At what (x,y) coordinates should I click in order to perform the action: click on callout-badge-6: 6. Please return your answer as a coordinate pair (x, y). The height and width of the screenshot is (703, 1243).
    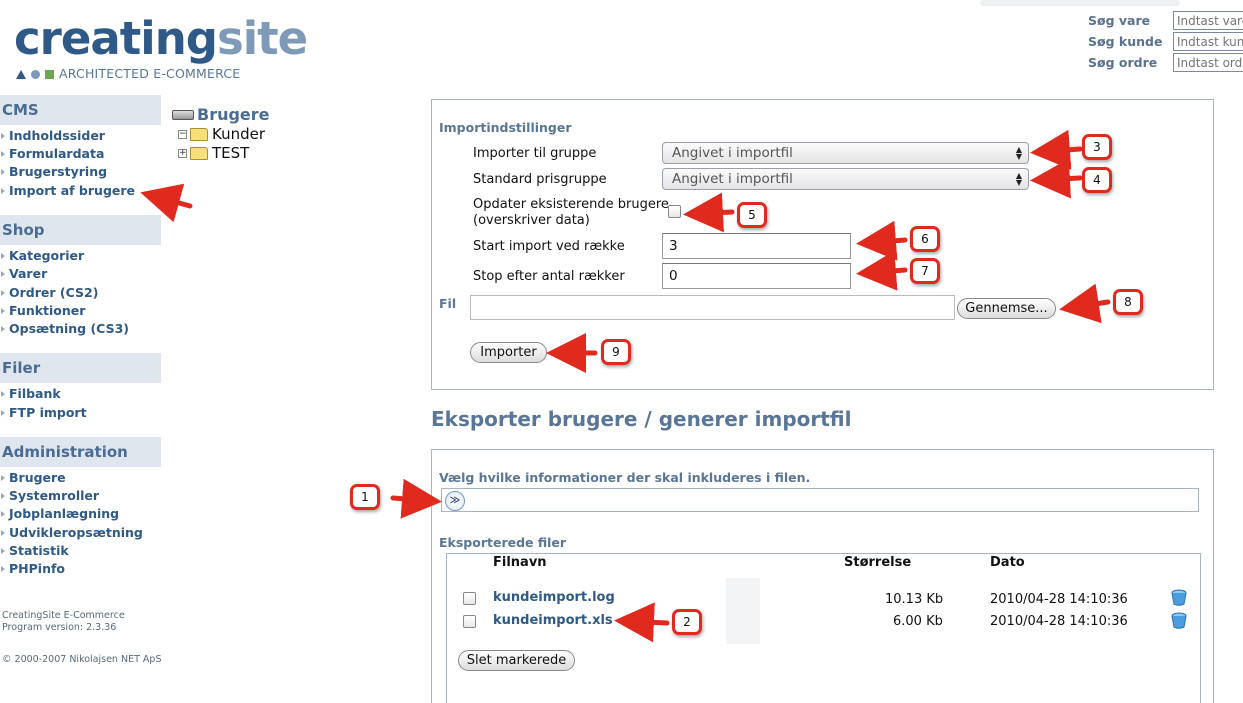
    Looking at the image, I should click on (925, 239).